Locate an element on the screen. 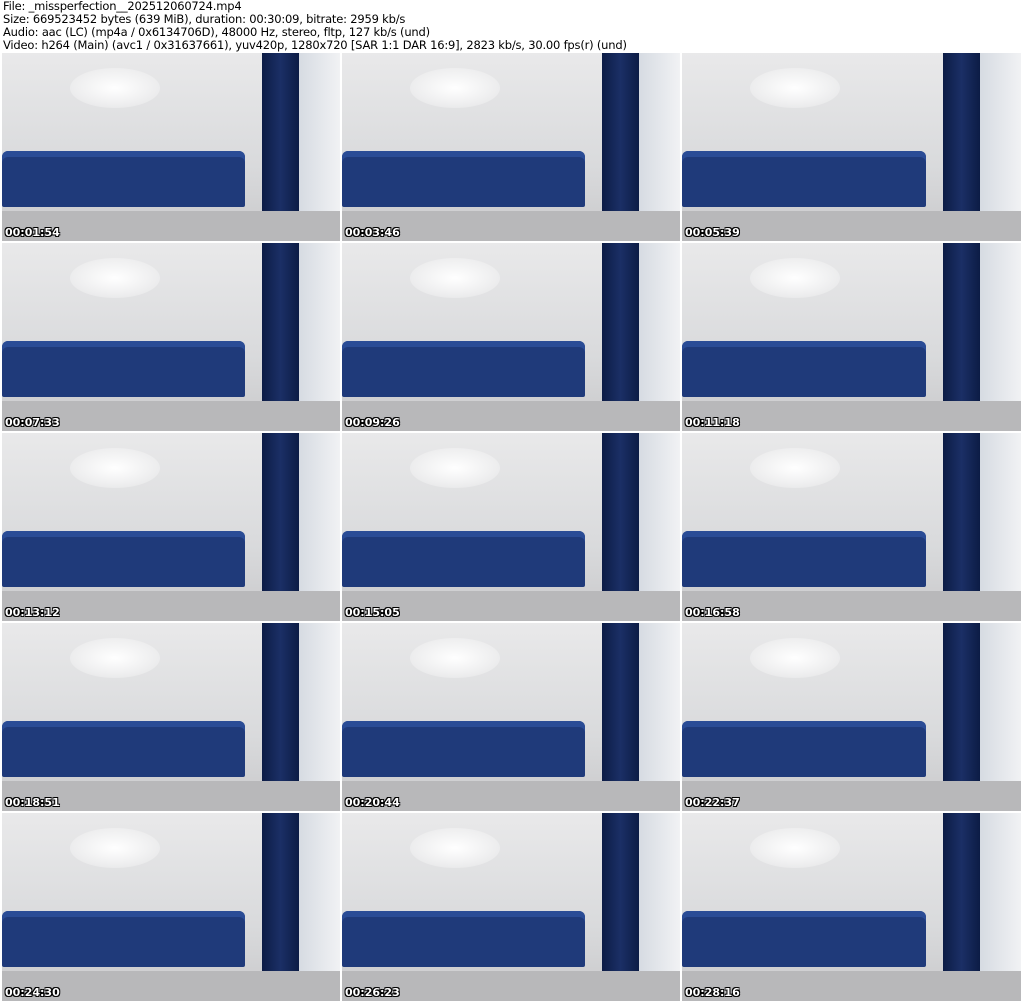 The image size is (1024, 1003). video-thumbnail: 00:16:58 is located at coordinates (851, 527).